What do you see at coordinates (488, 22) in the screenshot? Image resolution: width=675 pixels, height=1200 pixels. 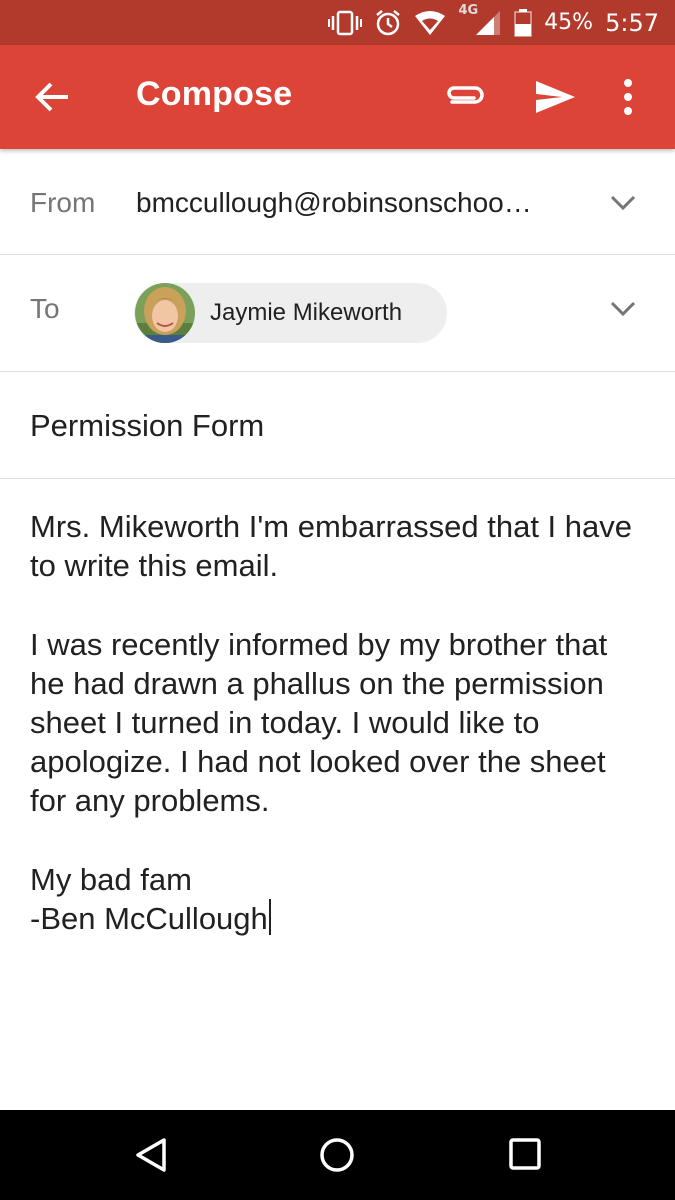 I see `signal-icon` at bounding box center [488, 22].